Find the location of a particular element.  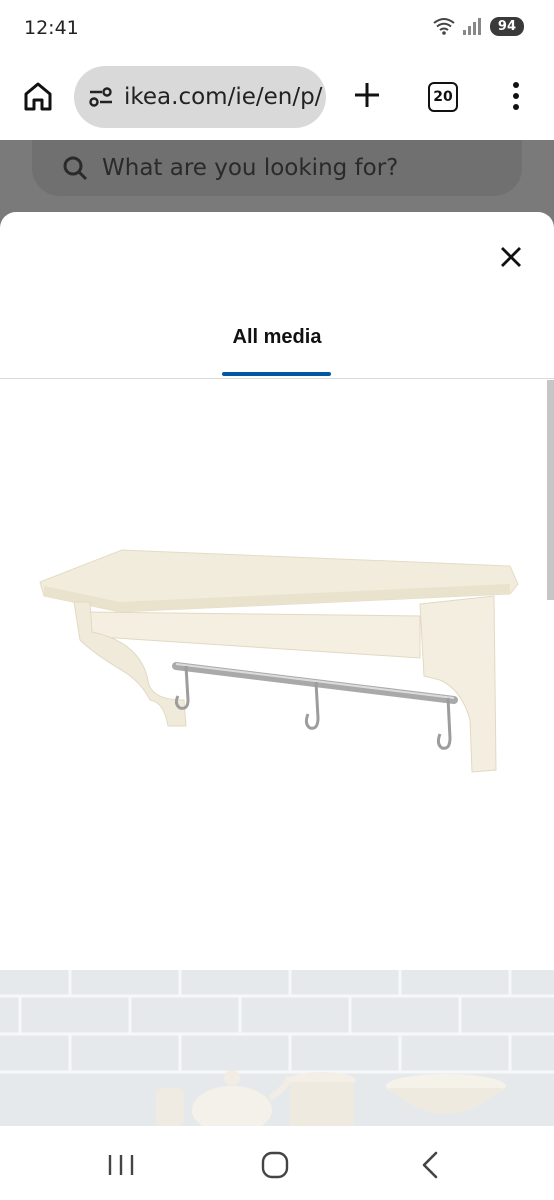

more-menu-icon is located at coordinates (516, 96).